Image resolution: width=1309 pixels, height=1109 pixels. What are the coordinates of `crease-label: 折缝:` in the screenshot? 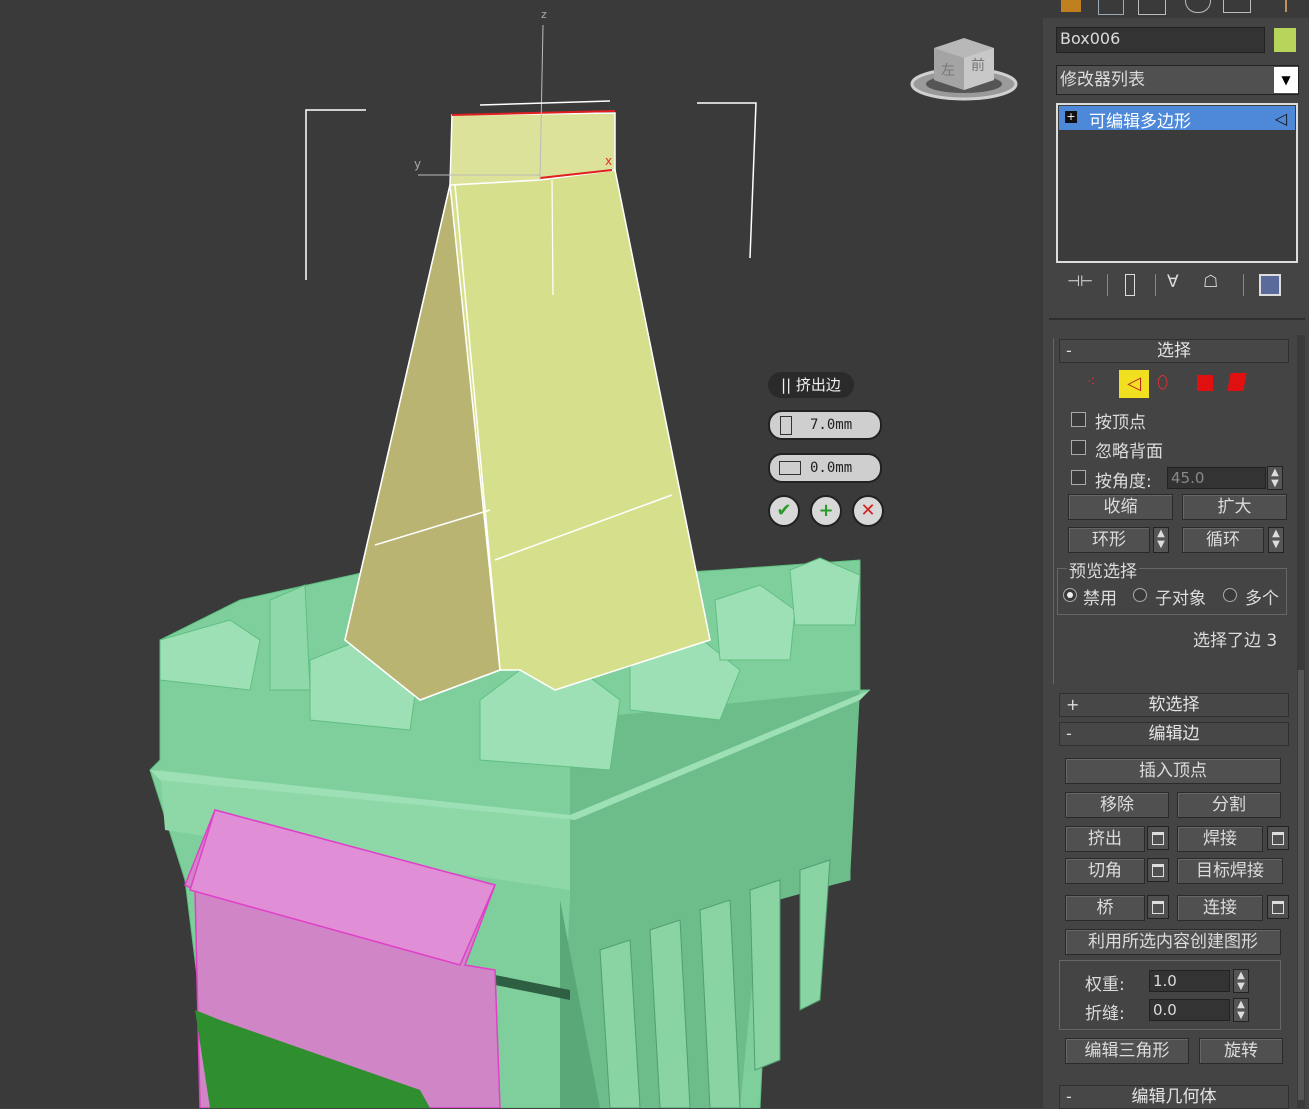 It's located at (1105, 1014).